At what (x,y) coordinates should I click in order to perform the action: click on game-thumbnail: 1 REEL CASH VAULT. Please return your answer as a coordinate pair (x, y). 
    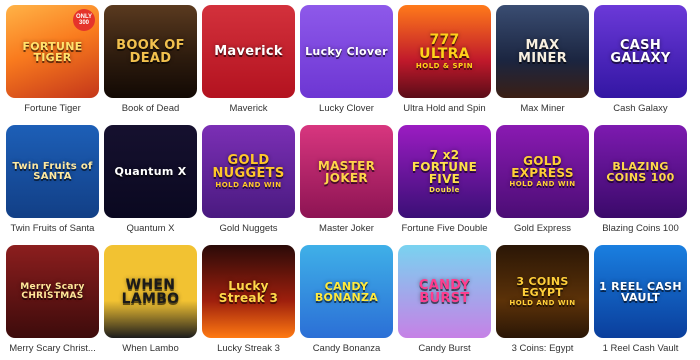
    Looking at the image, I should click on (640, 291).